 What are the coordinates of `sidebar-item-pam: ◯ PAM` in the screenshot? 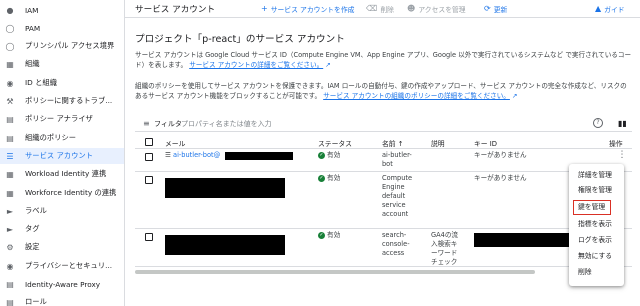 It's located at (62, 28).